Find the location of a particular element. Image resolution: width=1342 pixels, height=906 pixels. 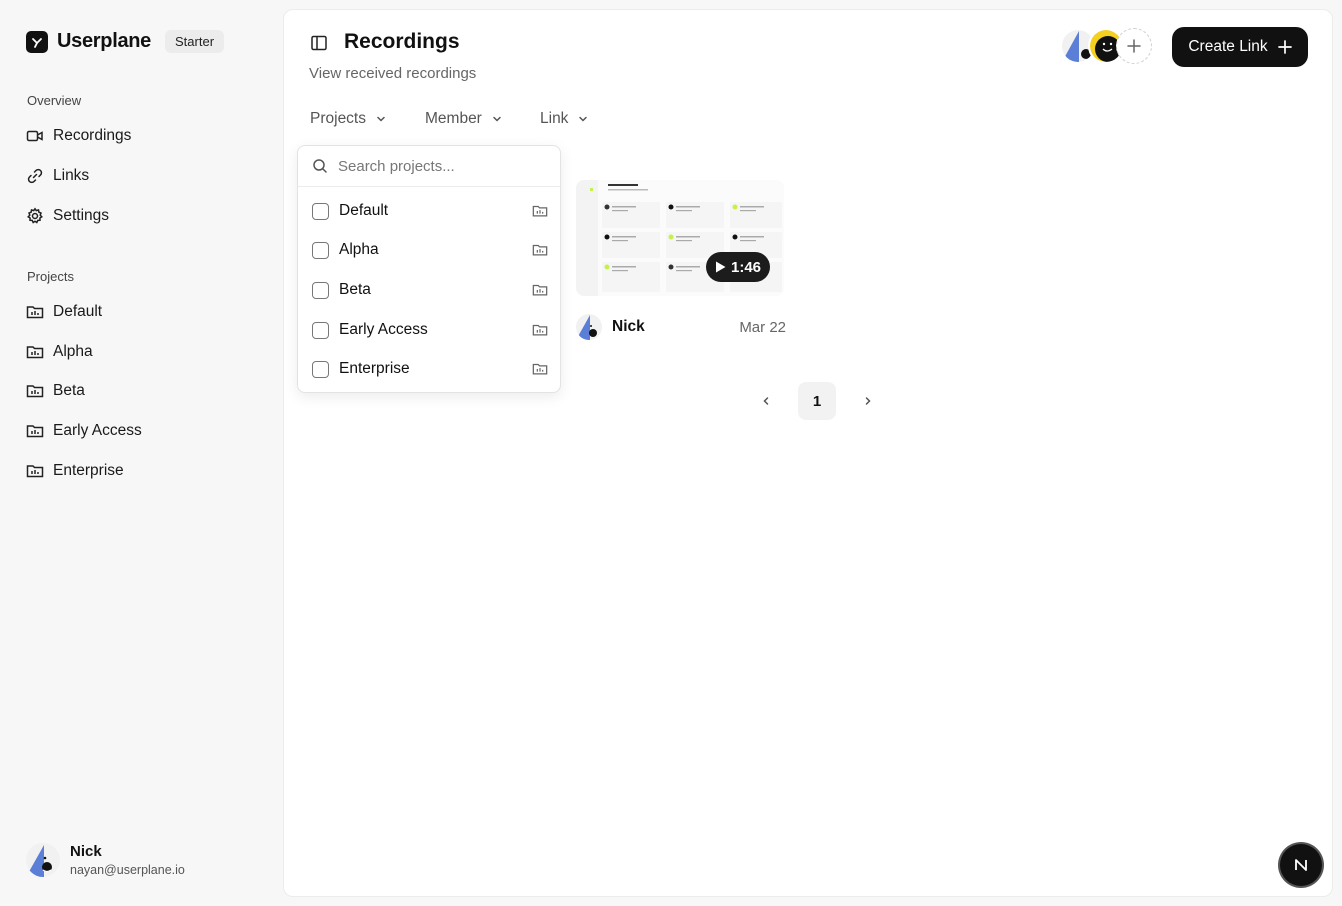

sidebar-item-early-access: Early Access is located at coordinates (84, 431).